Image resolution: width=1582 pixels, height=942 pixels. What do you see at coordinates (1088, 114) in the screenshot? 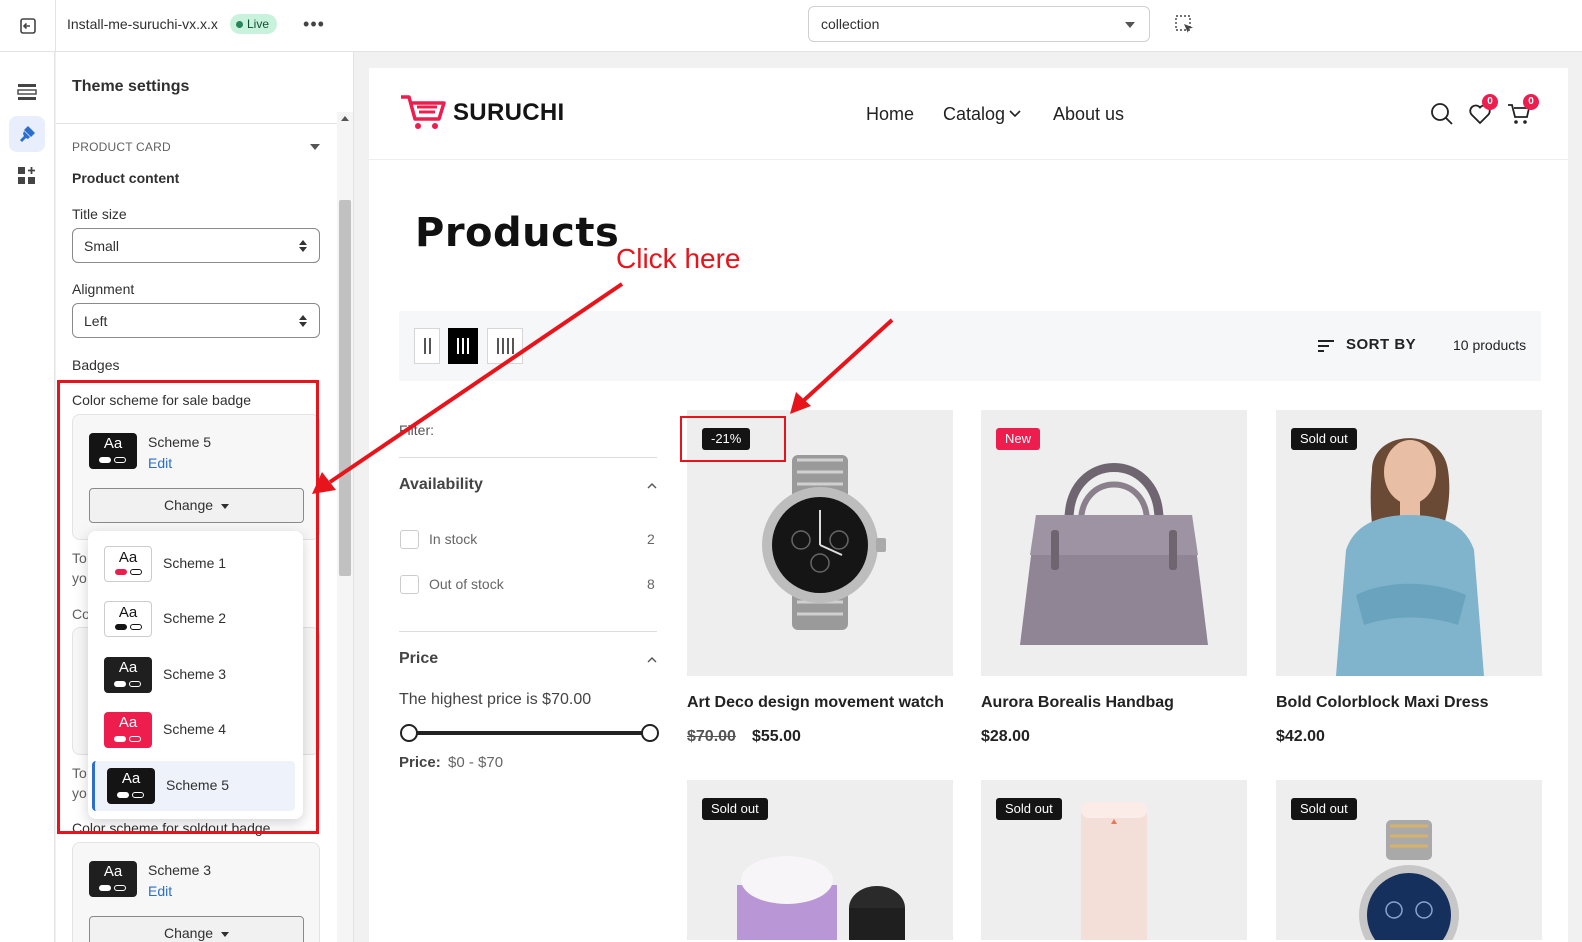
I see `nav-about-us: About us` at bounding box center [1088, 114].